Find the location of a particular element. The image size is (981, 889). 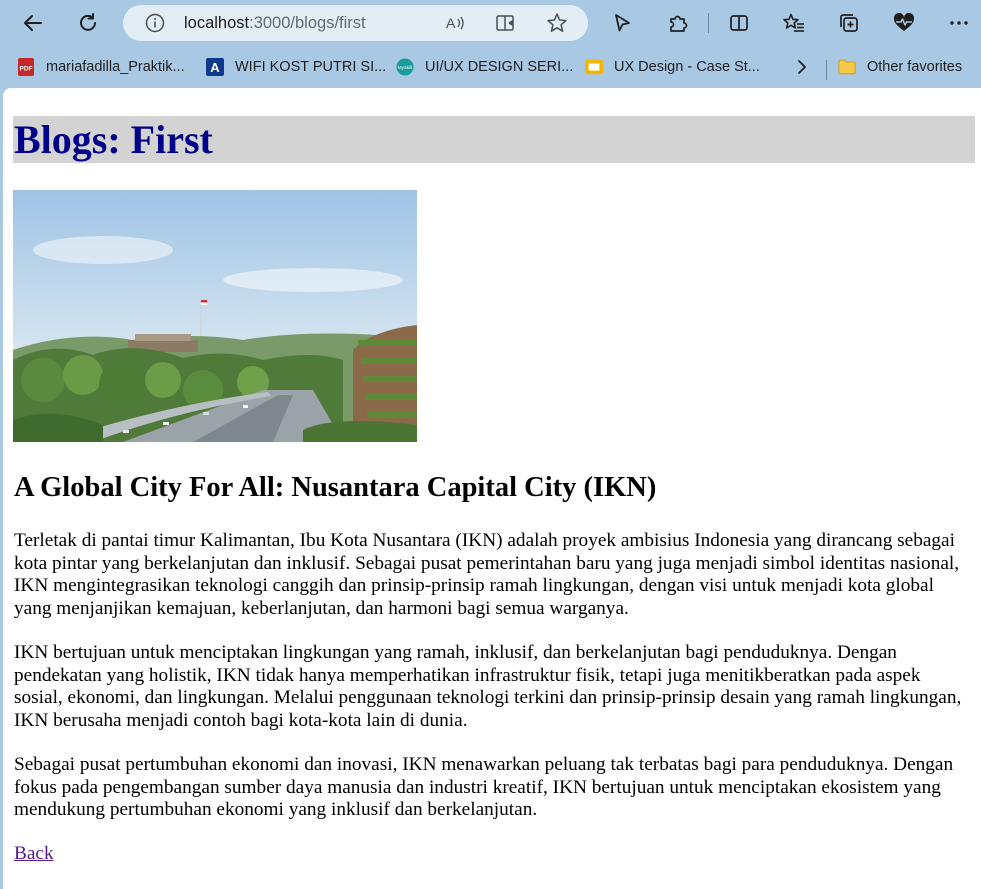

pdf-icon: PDF is located at coordinates (26, 67).